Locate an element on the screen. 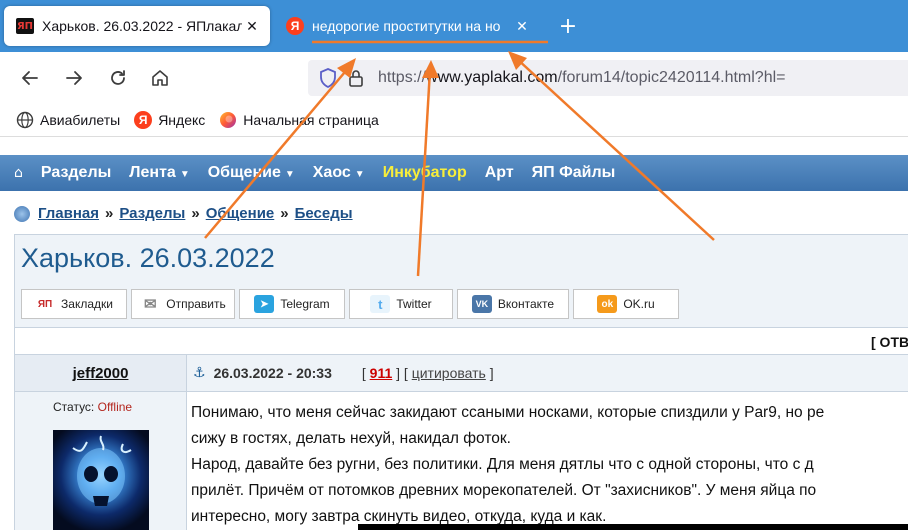 The height and width of the screenshot is (530, 908). bookmark-aviabilety: Авиабилеты is located at coordinates (68, 120).